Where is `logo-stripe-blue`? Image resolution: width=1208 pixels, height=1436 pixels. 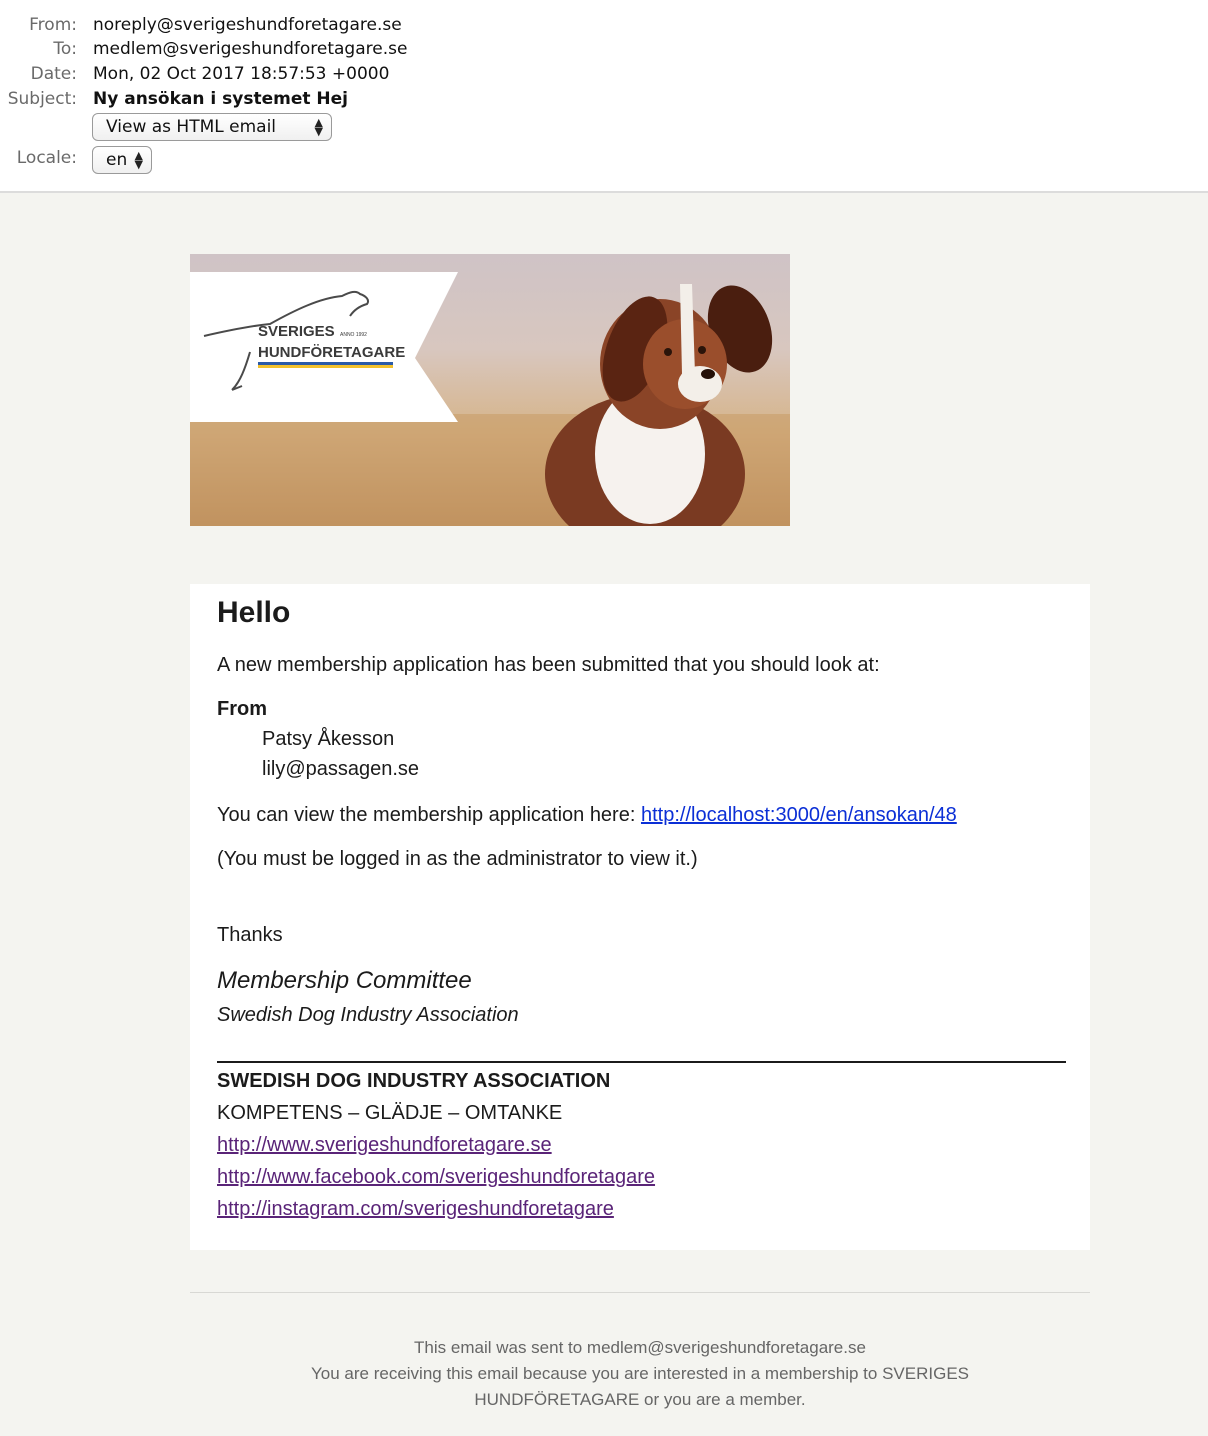 logo-stripe-blue is located at coordinates (325, 363).